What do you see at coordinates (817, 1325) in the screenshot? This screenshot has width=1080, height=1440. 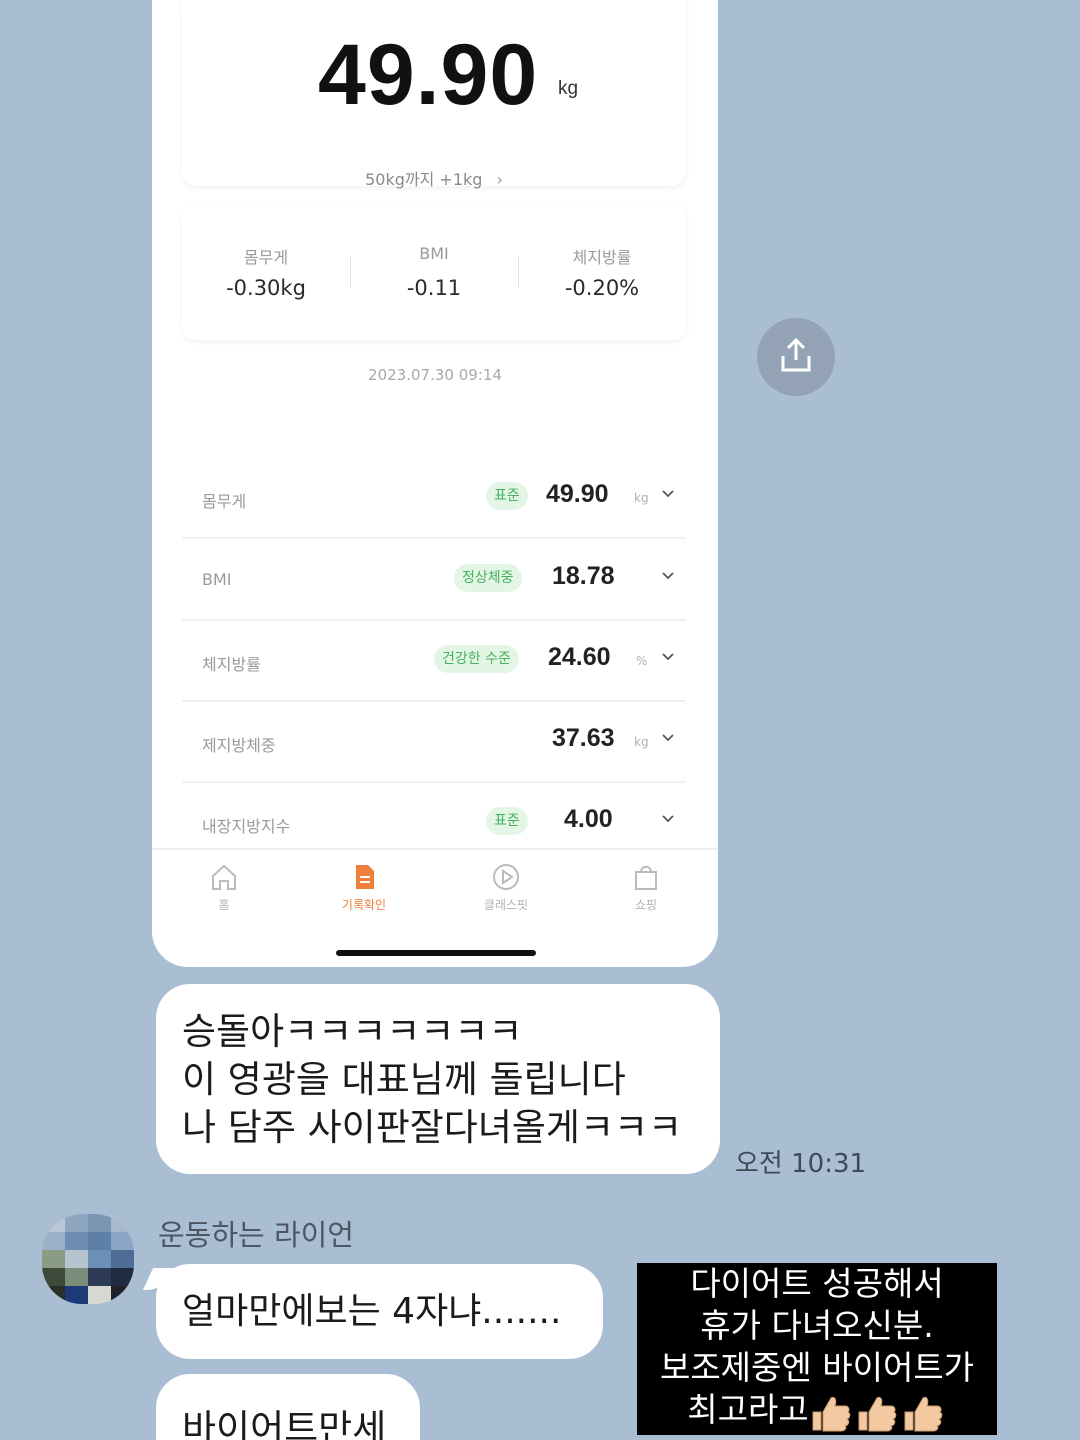 I see `caption-line: 휴가 다녀오신분.` at bounding box center [817, 1325].